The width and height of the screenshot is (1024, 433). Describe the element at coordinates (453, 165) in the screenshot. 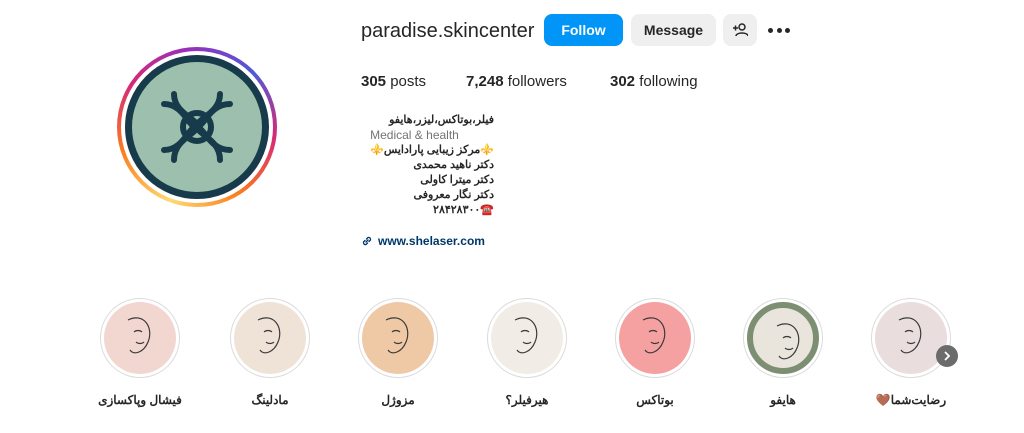

I see `bio-line: دکتر ناهید محمدی` at that location.